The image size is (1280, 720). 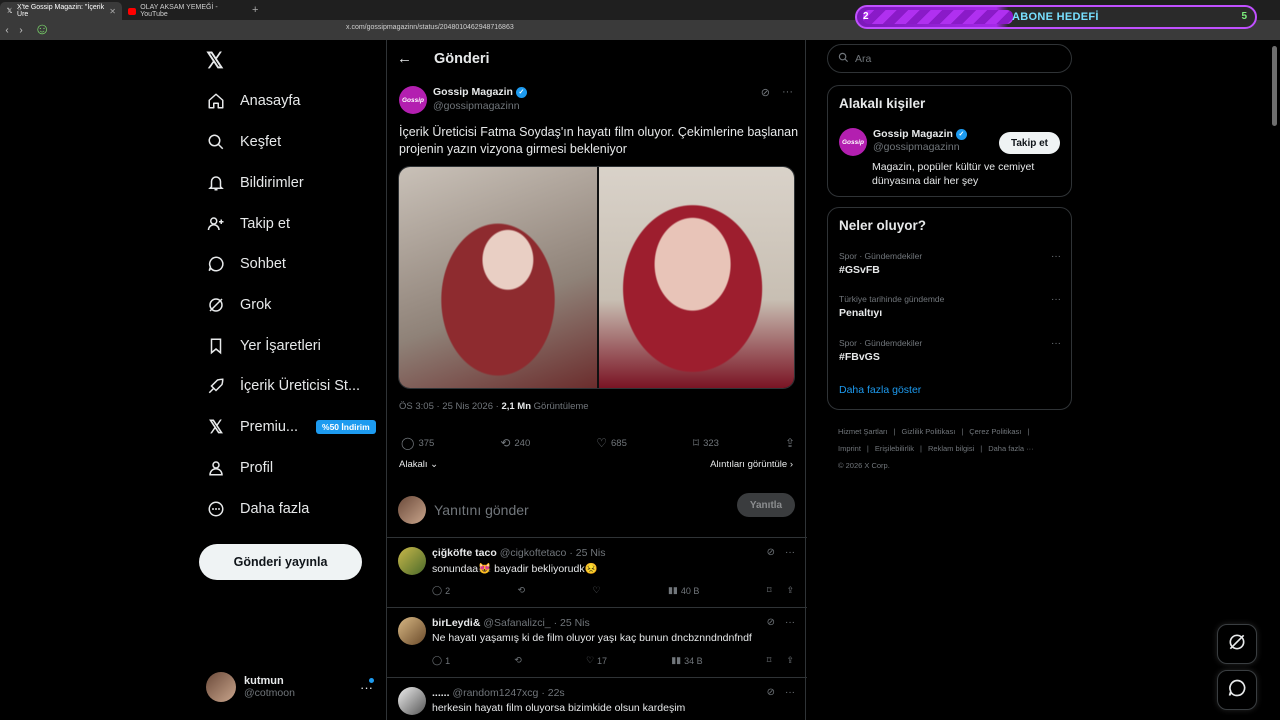 I want to click on x-logo-icon: 𝕏, so click(x=215, y=61).